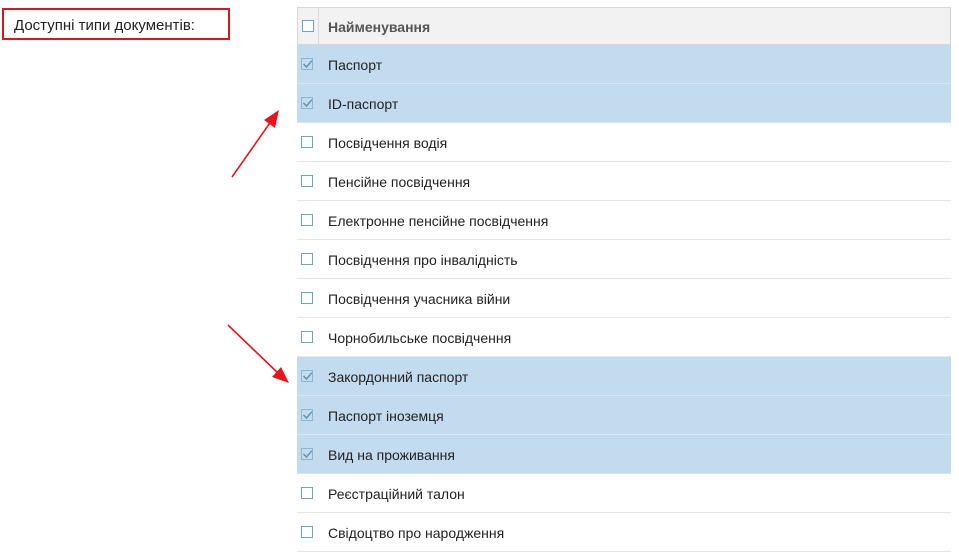 The height and width of the screenshot is (553, 959). Describe the element at coordinates (308, 26) in the screenshot. I see `select-all-checkbox` at that location.